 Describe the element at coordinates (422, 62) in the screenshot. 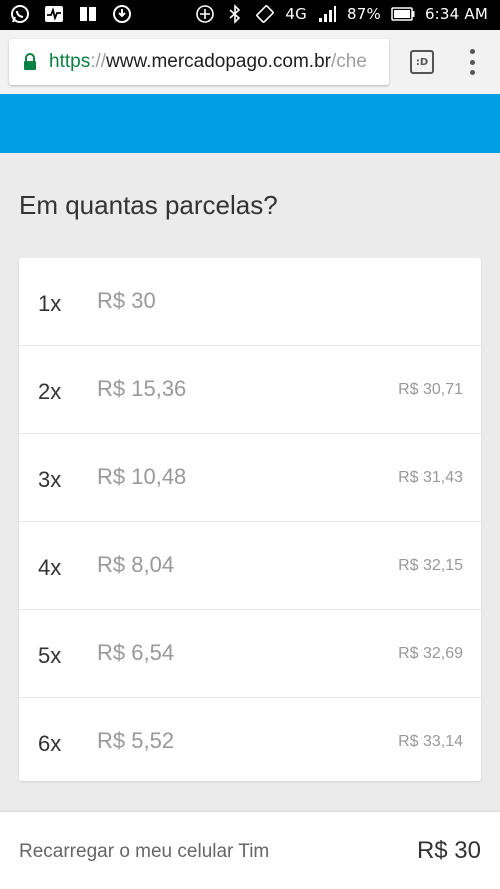

I see `tab-switcher-button: :D` at that location.